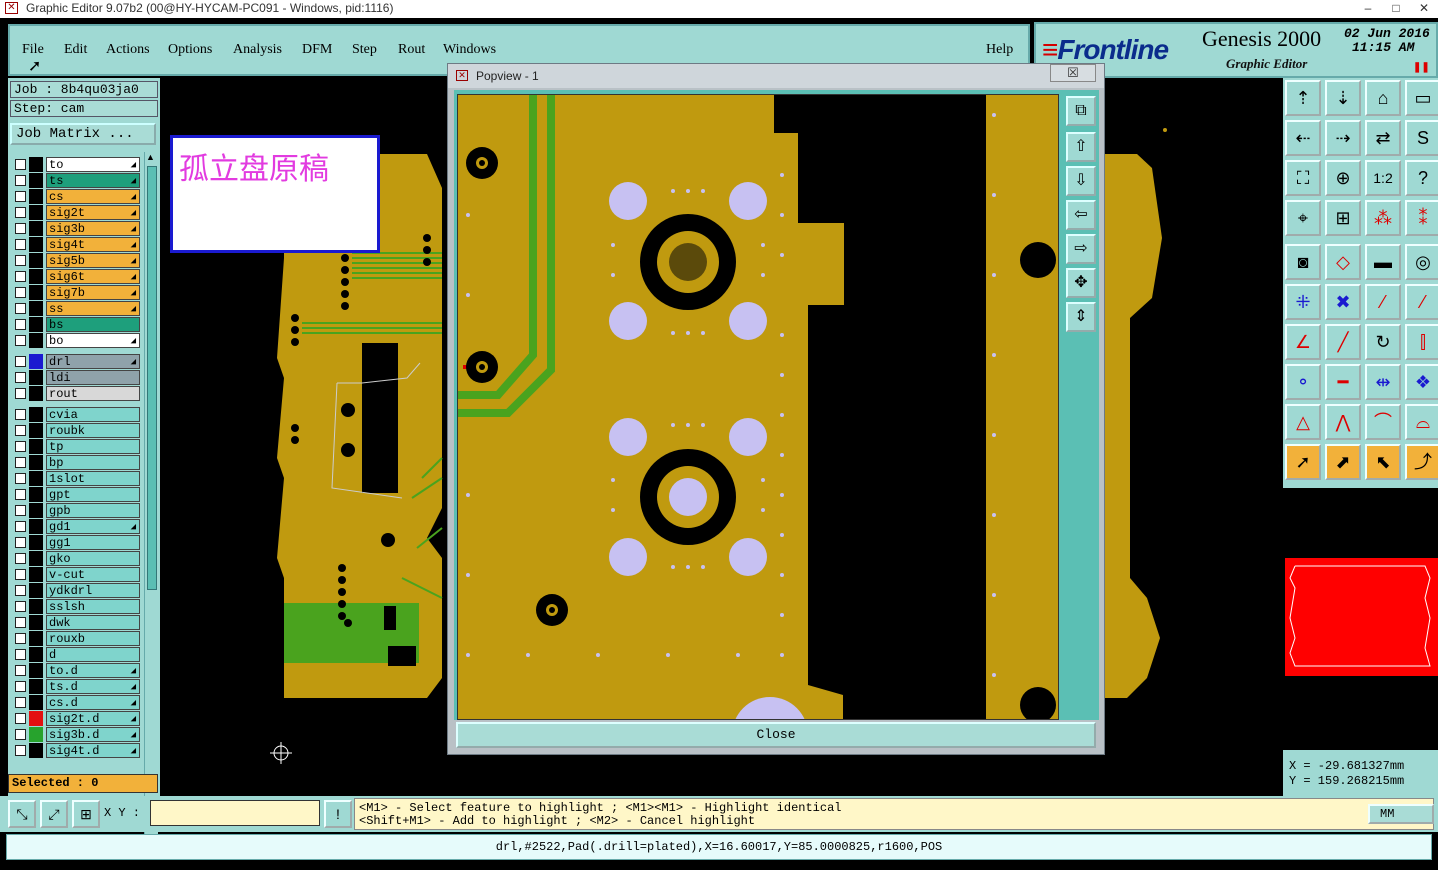 The width and height of the screenshot is (1438, 870). I want to click on pan-down-icon: ⇩, so click(1081, 181).